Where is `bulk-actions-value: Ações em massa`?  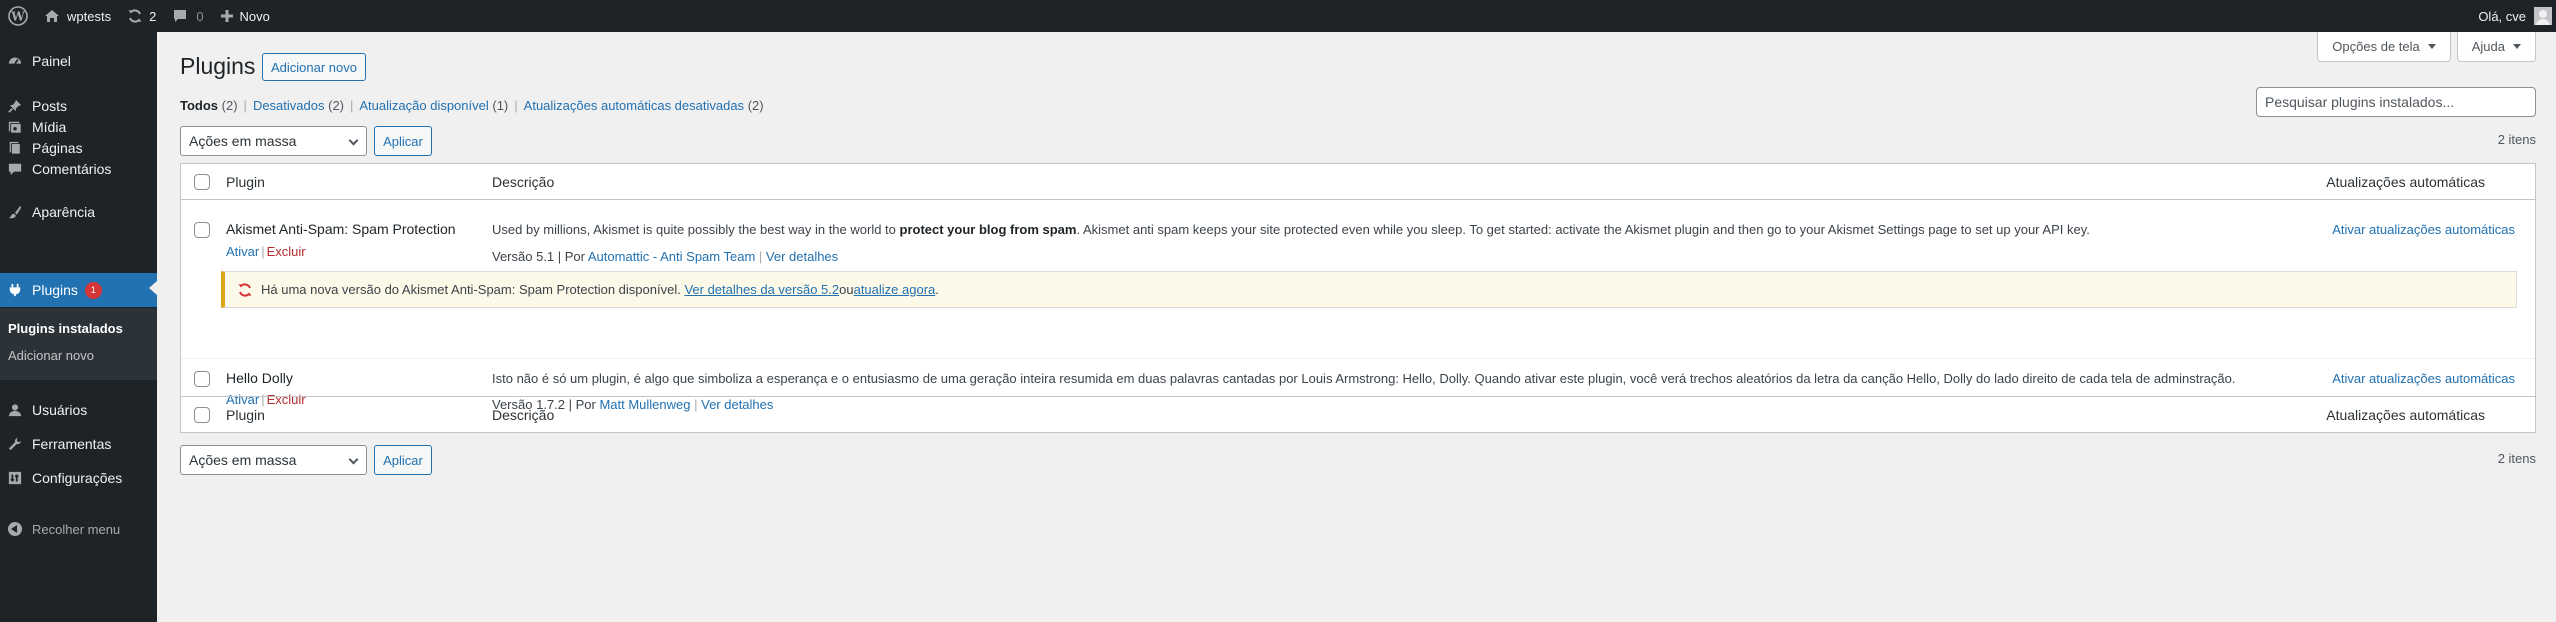
bulk-actions-value: Ações em massa is located at coordinates (243, 460).